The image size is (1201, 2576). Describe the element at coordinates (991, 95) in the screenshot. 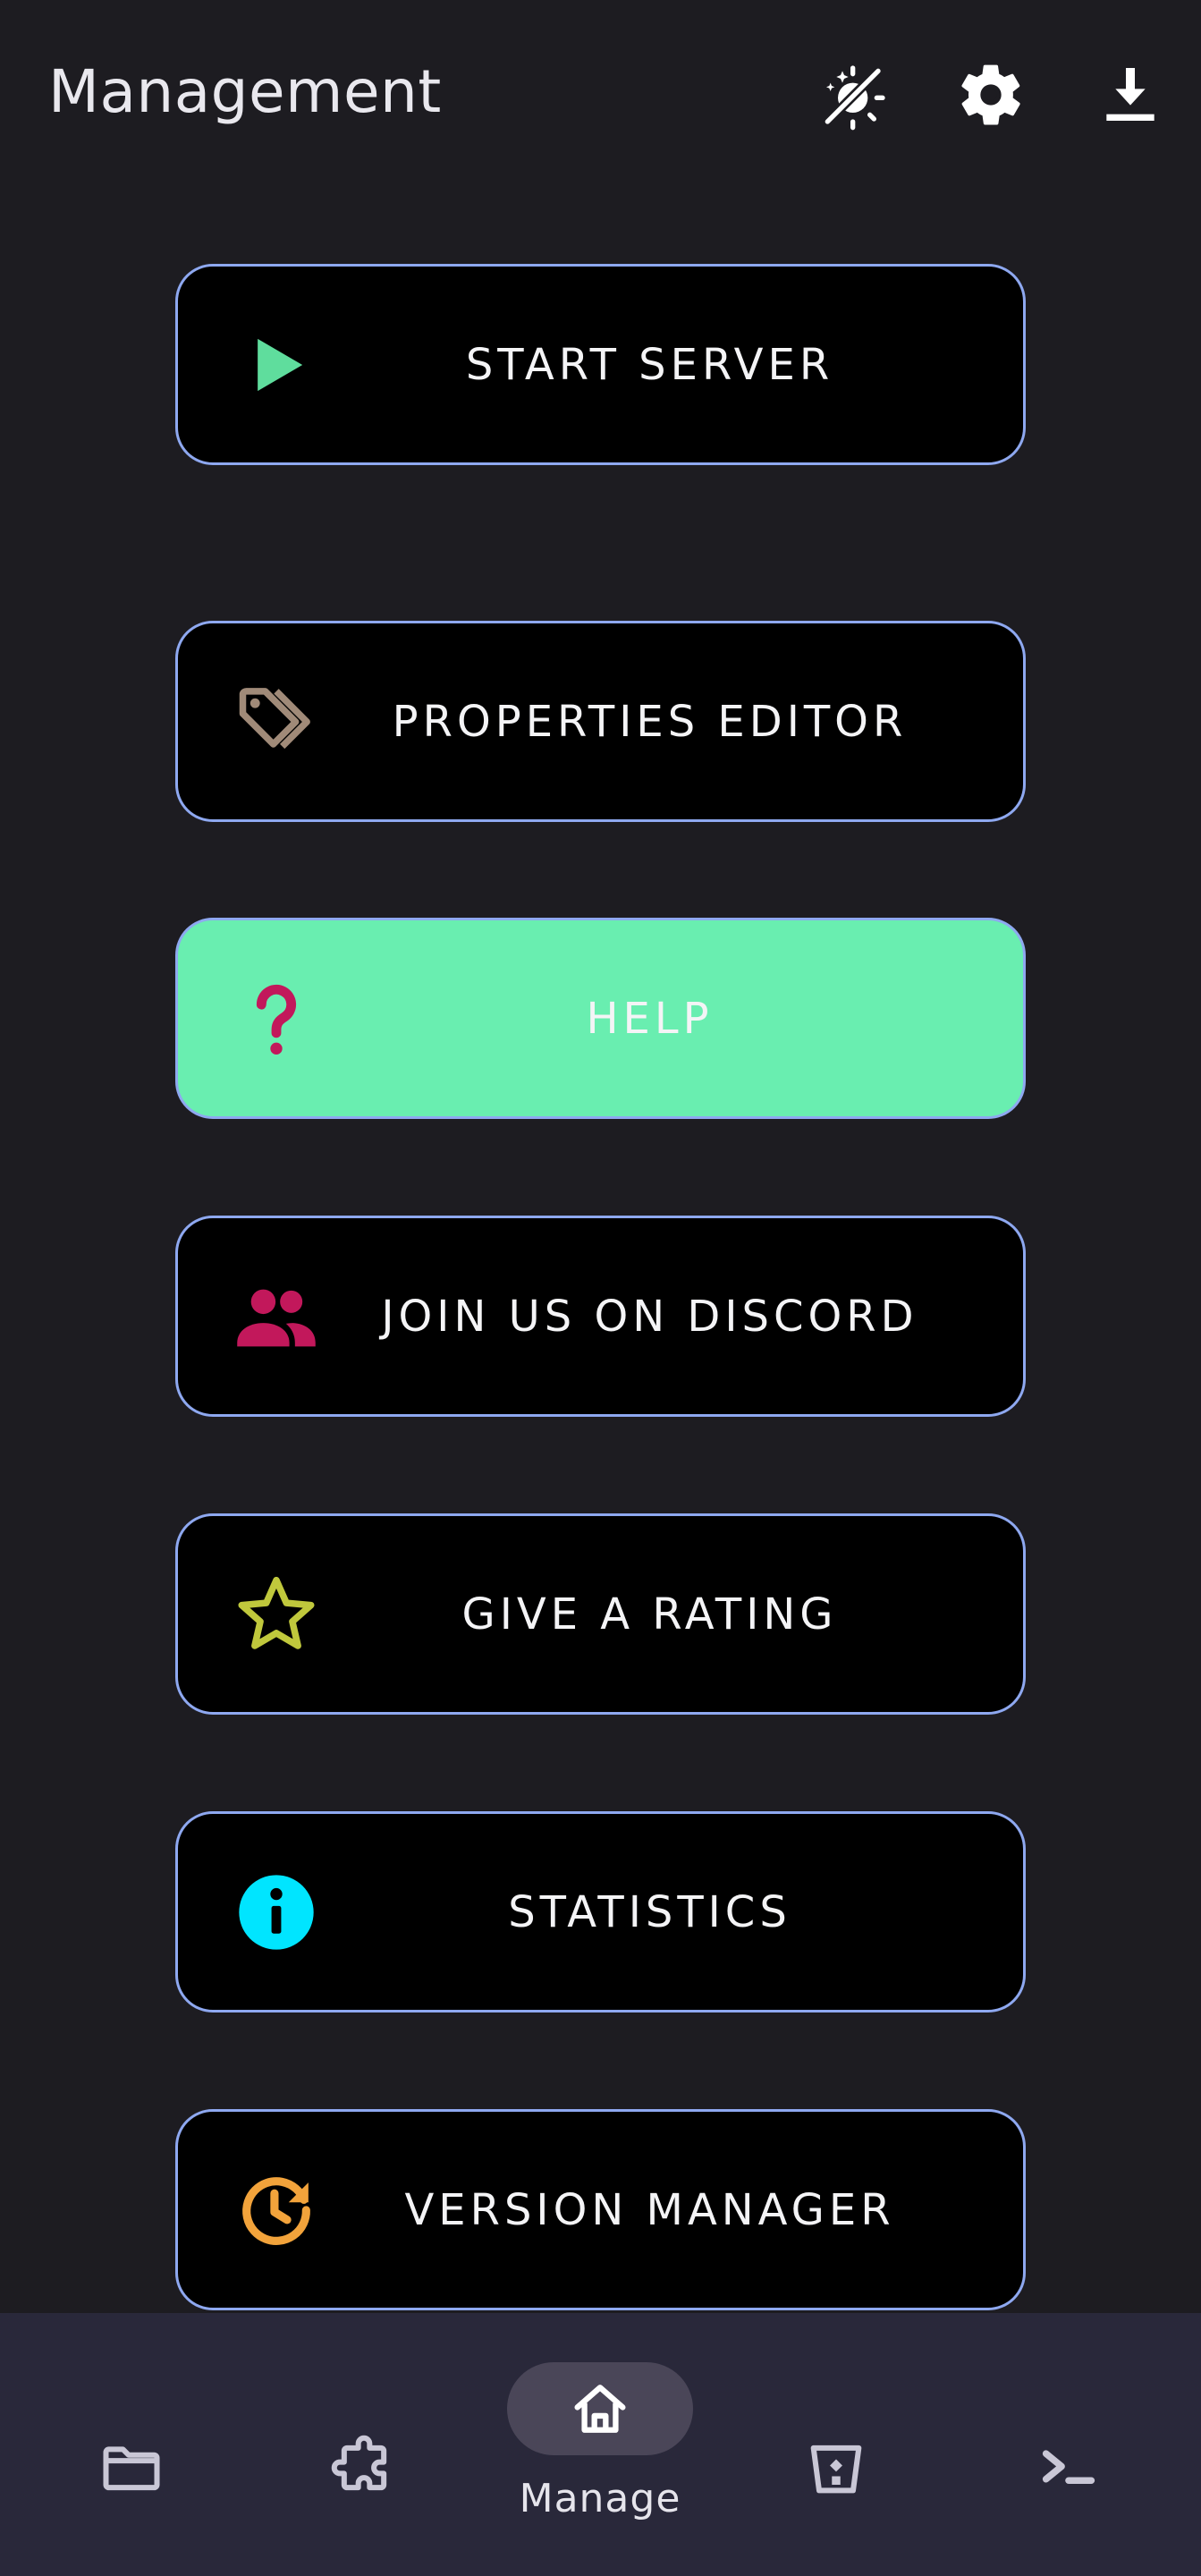

I see `gear-icon` at that location.